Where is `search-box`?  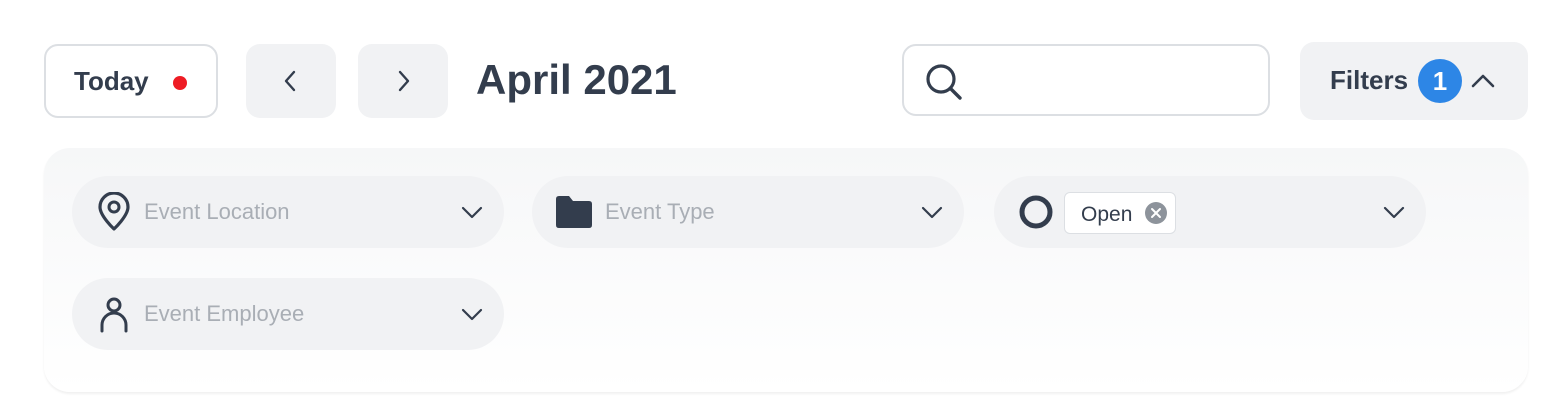
search-box is located at coordinates (1086, 80).